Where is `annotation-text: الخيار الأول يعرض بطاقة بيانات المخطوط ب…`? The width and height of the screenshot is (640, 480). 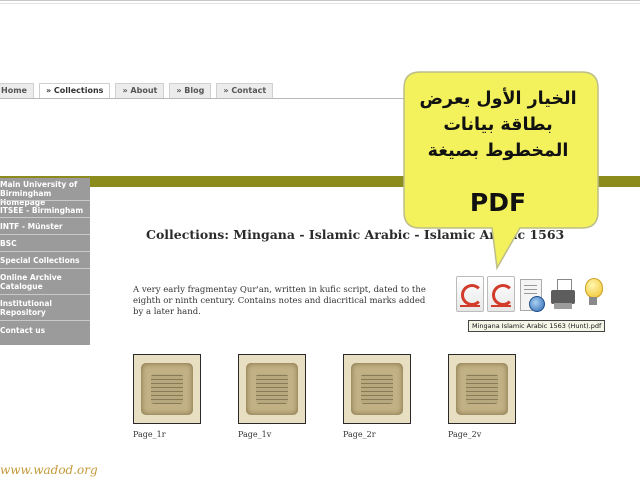 annotation-text: الخيار الأول يعرض بطاقة بيانات المخطوط ب… is located at coordinates (498, 125).